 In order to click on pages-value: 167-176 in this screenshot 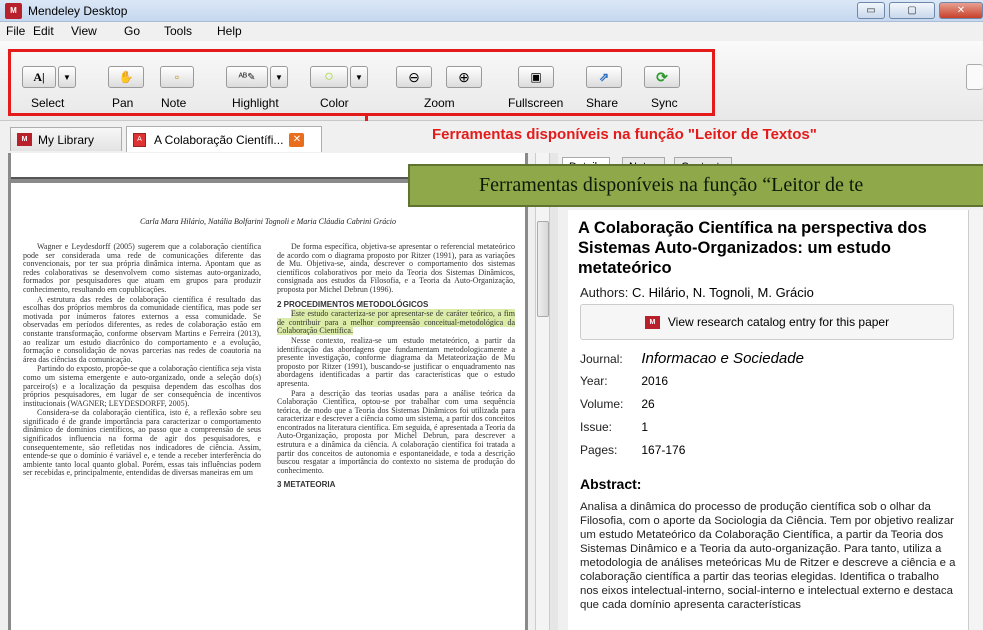, I will do `click(663, 450)`.